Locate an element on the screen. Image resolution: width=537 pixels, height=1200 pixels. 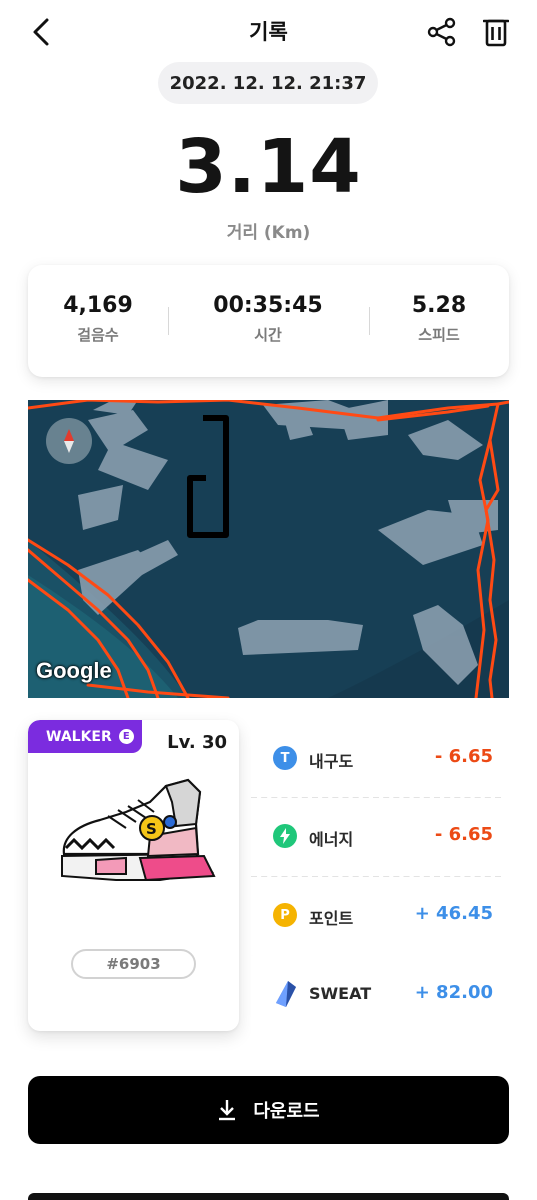
resource-row-durability: T 내구도 - 6.65 is located at coordinates (376, 759).